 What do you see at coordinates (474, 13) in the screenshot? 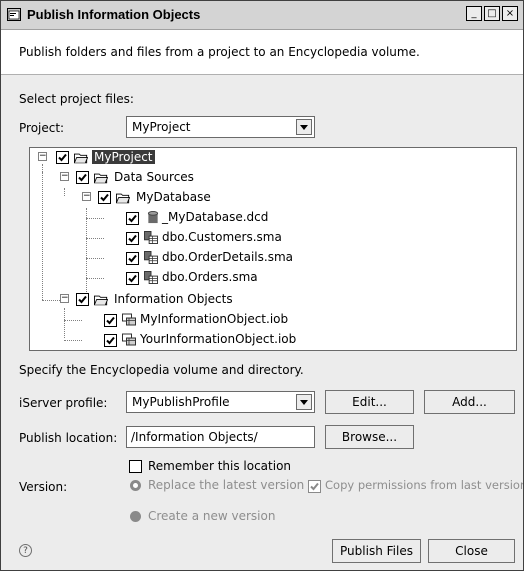
I see `minimize-button: _` at bounding box center [474, 13].